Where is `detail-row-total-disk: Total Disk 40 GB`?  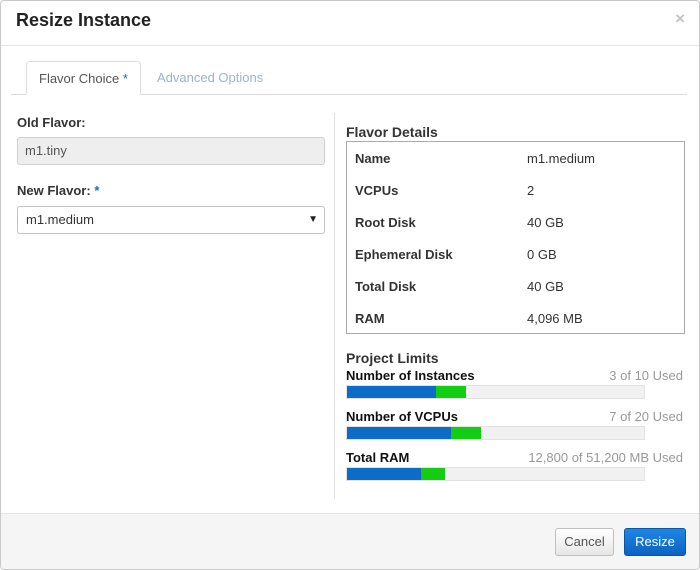 detail-row-total-disk: Total Disk 40 GB is located at coordinates (515, 286).